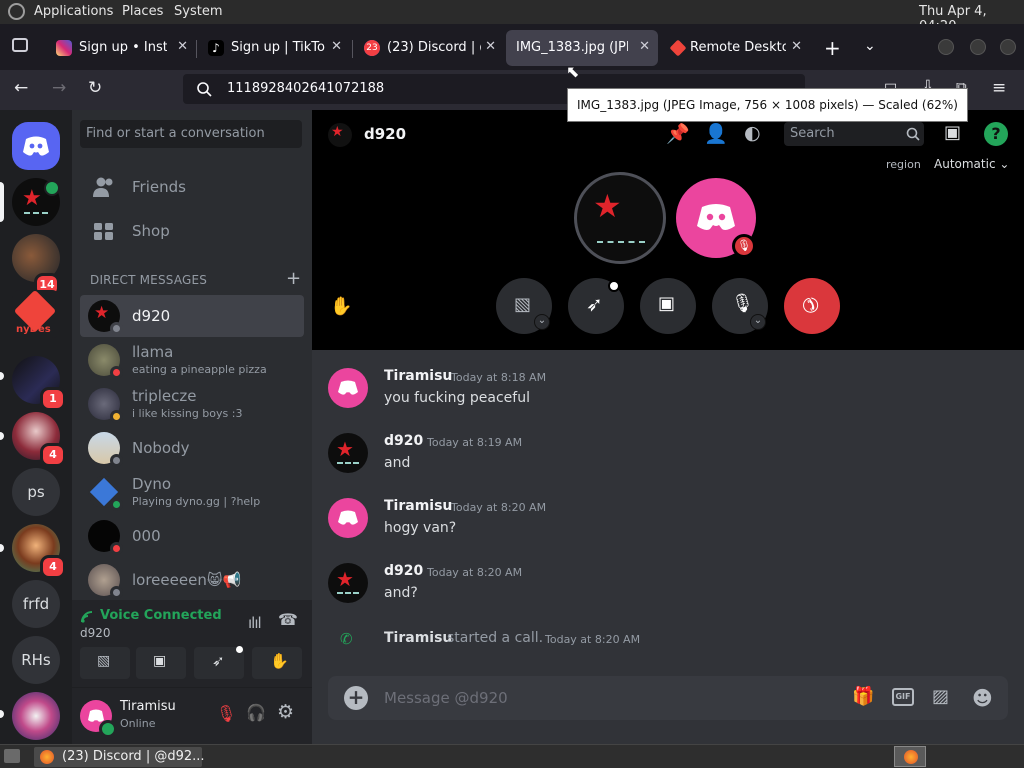  I want to click on call-participant-d920: ★, so click(620, 218).